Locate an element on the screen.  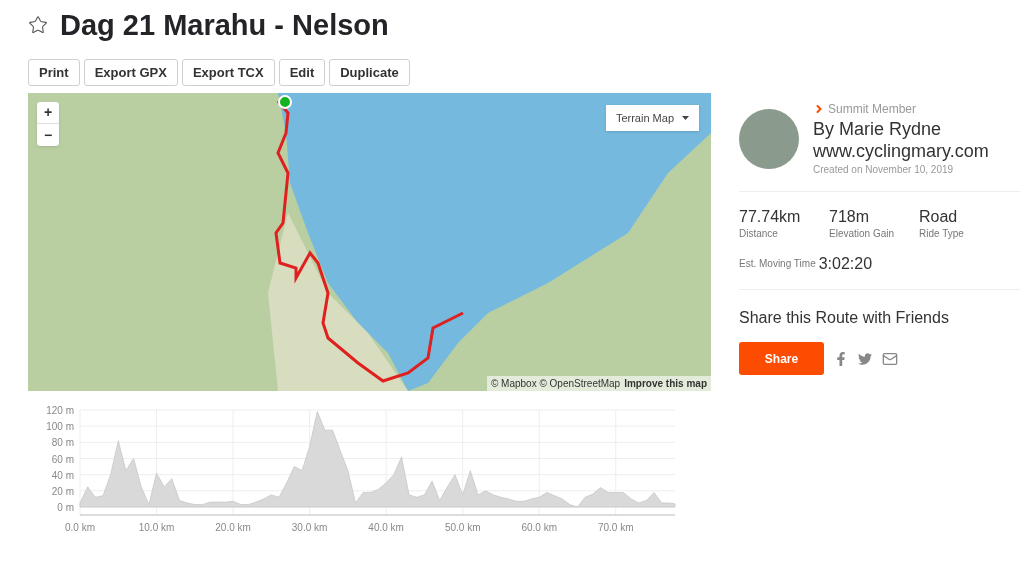
x-tick-label: 30.0 km is located at coordinates (309, 527).